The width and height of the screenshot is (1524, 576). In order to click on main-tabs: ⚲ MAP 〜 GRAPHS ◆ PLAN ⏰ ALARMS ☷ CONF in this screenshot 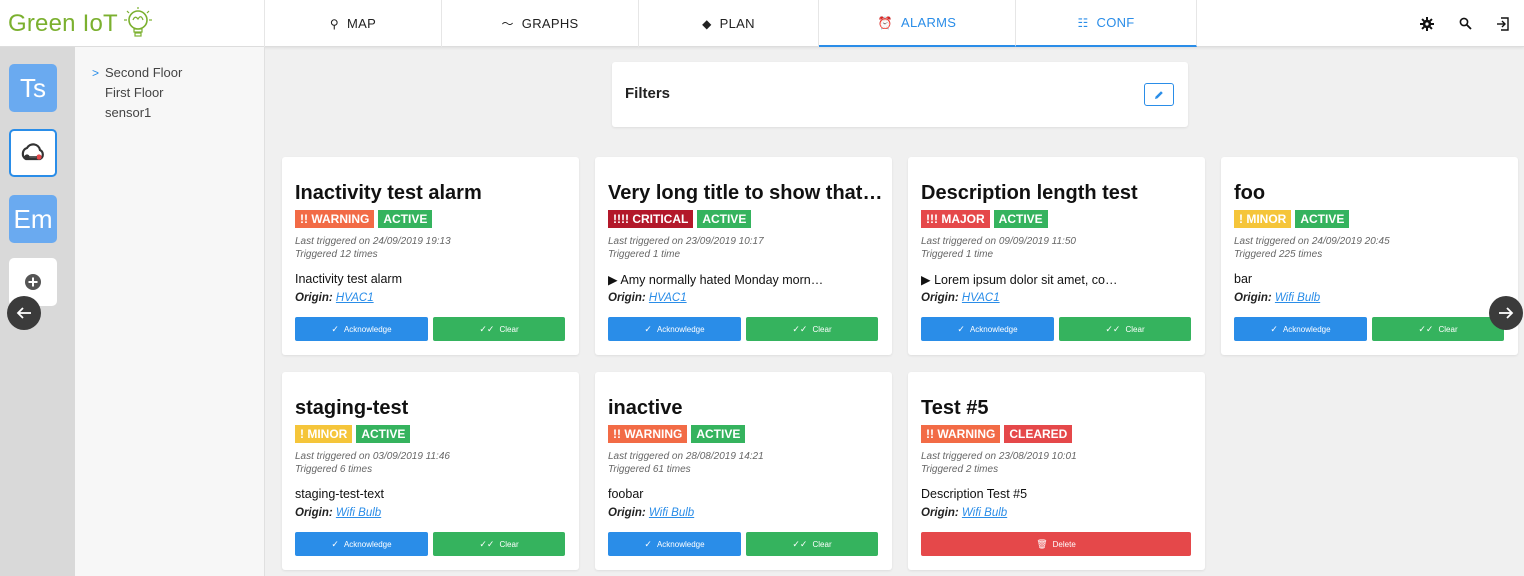, I will do `click(731, 23)`.